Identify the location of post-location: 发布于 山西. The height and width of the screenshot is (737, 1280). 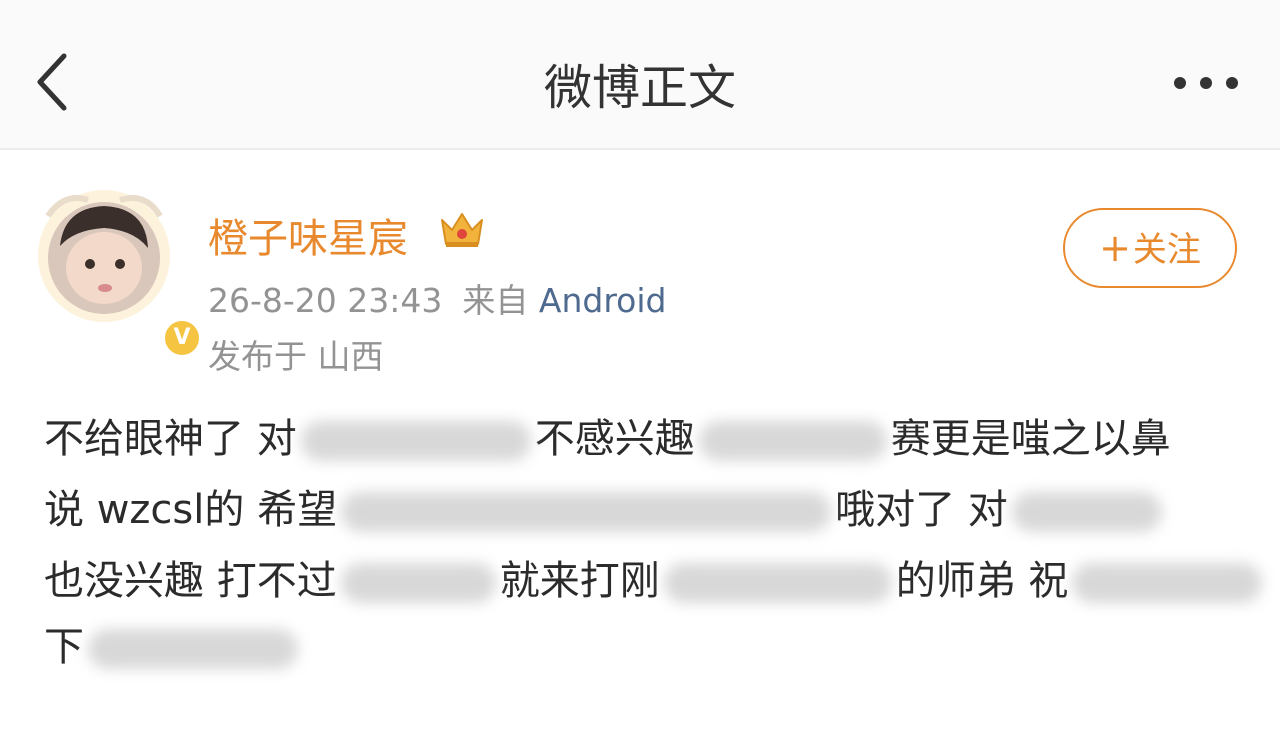
(296, 356).